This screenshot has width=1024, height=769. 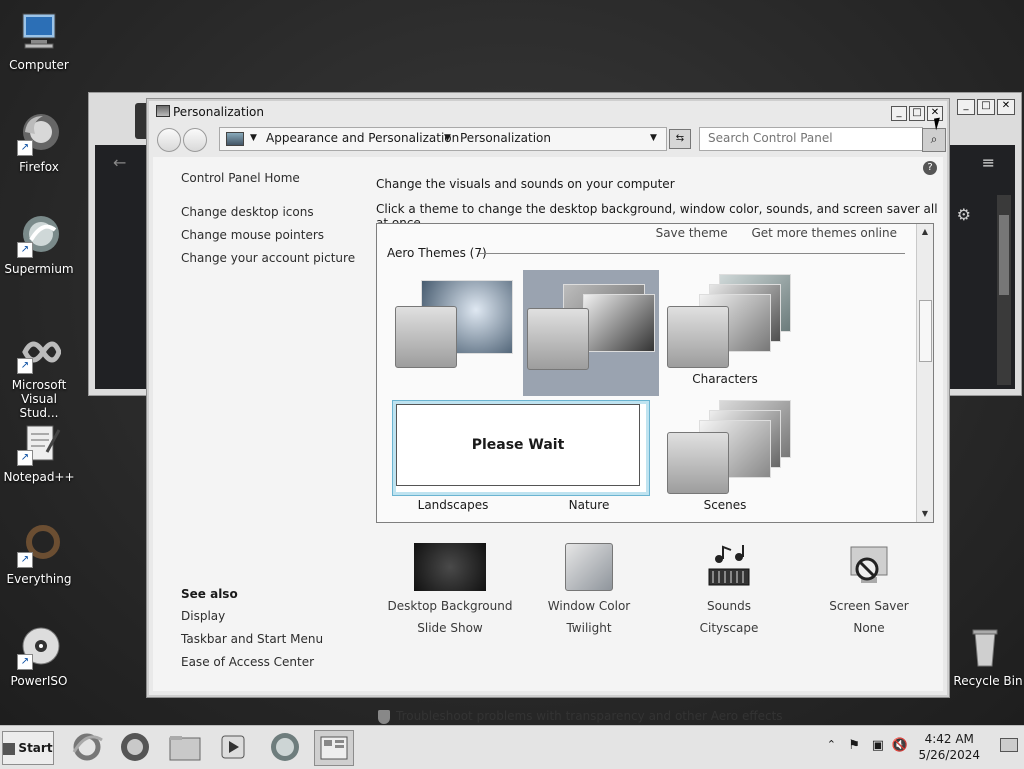 I want to click on desktop-icon-computer: Computer, so click(x=39, y=41).